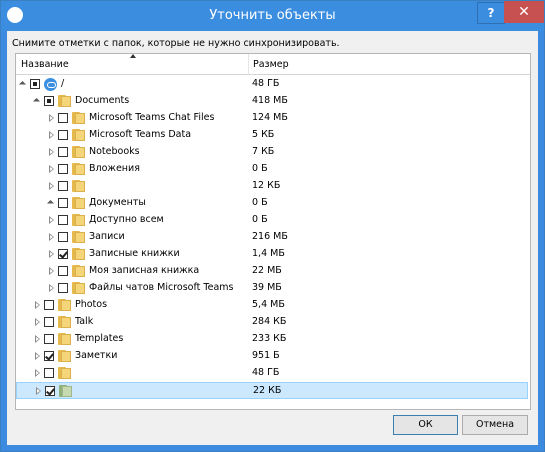  Describe the element at coordinates (491, 13) in the screenshot. I see `help-button: ?` at that location.